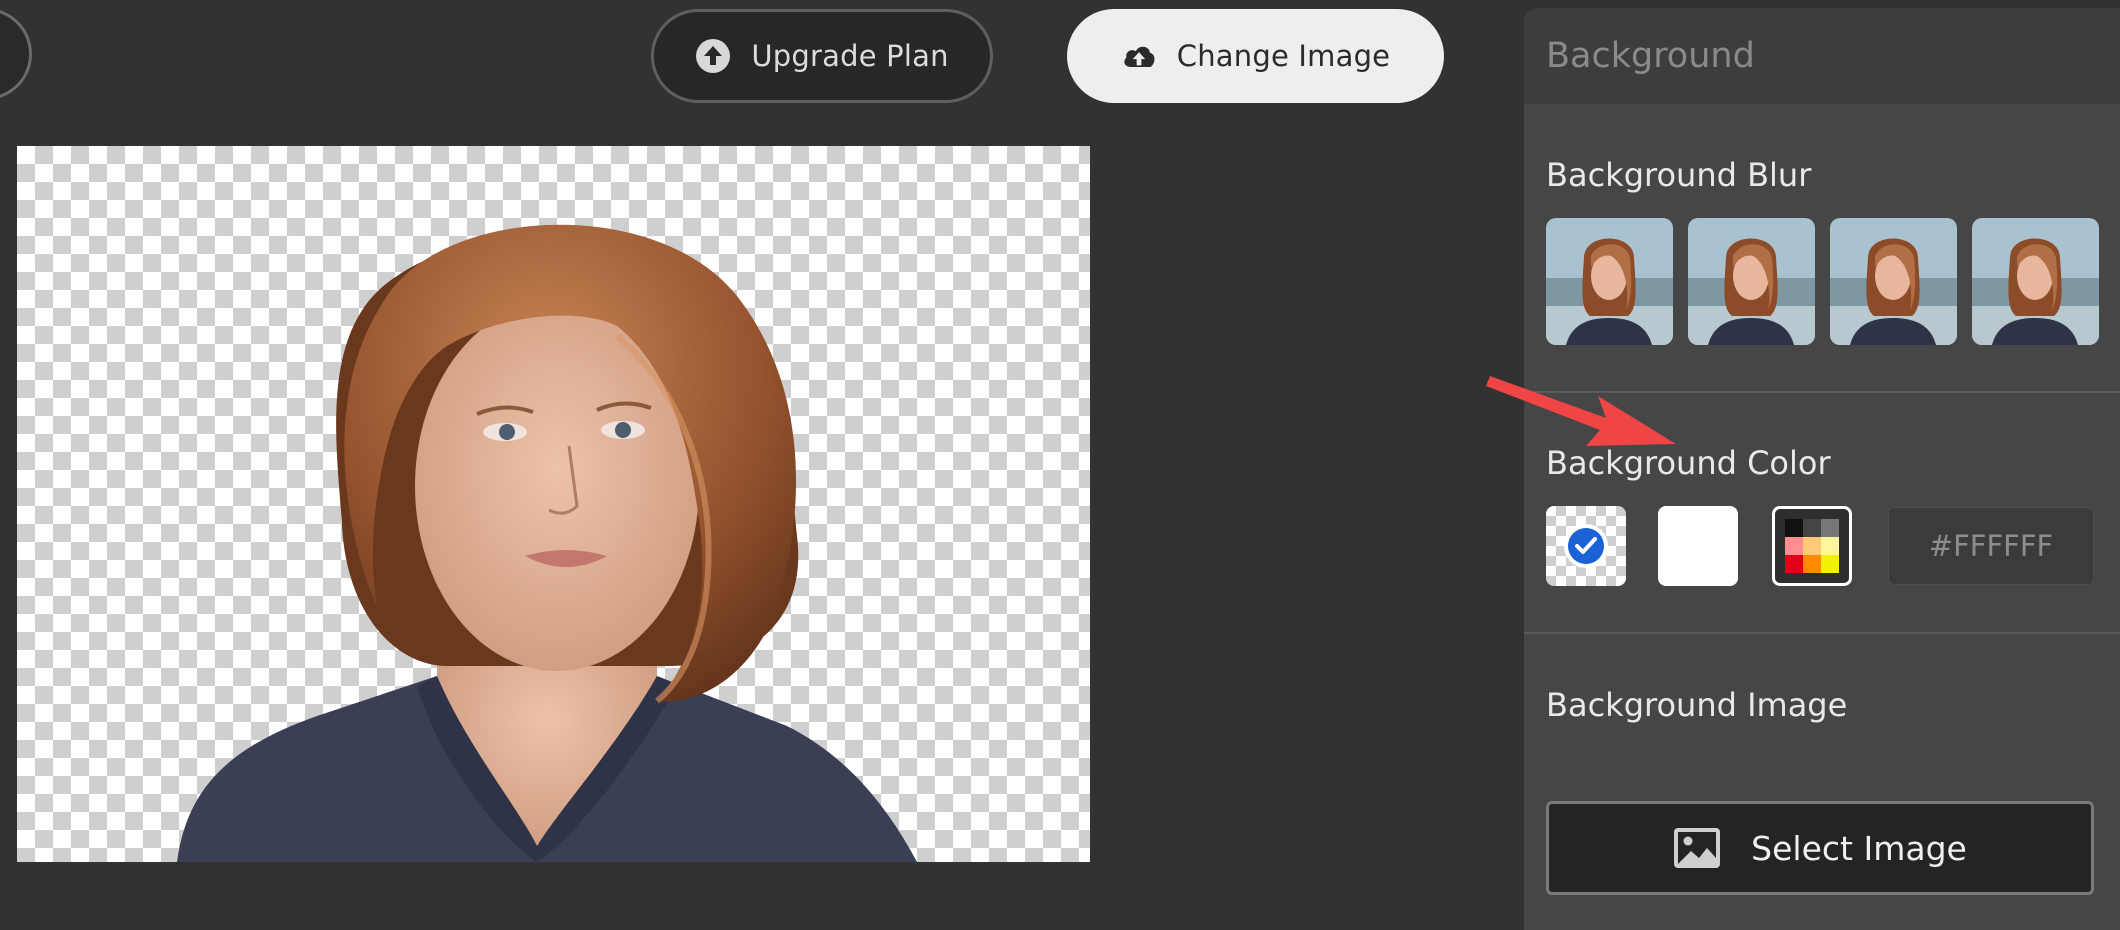  What do you see at coordinates (1822, 56) in the screenshot?
I see `panel-header: Background` at bounding box center [1822, 56].